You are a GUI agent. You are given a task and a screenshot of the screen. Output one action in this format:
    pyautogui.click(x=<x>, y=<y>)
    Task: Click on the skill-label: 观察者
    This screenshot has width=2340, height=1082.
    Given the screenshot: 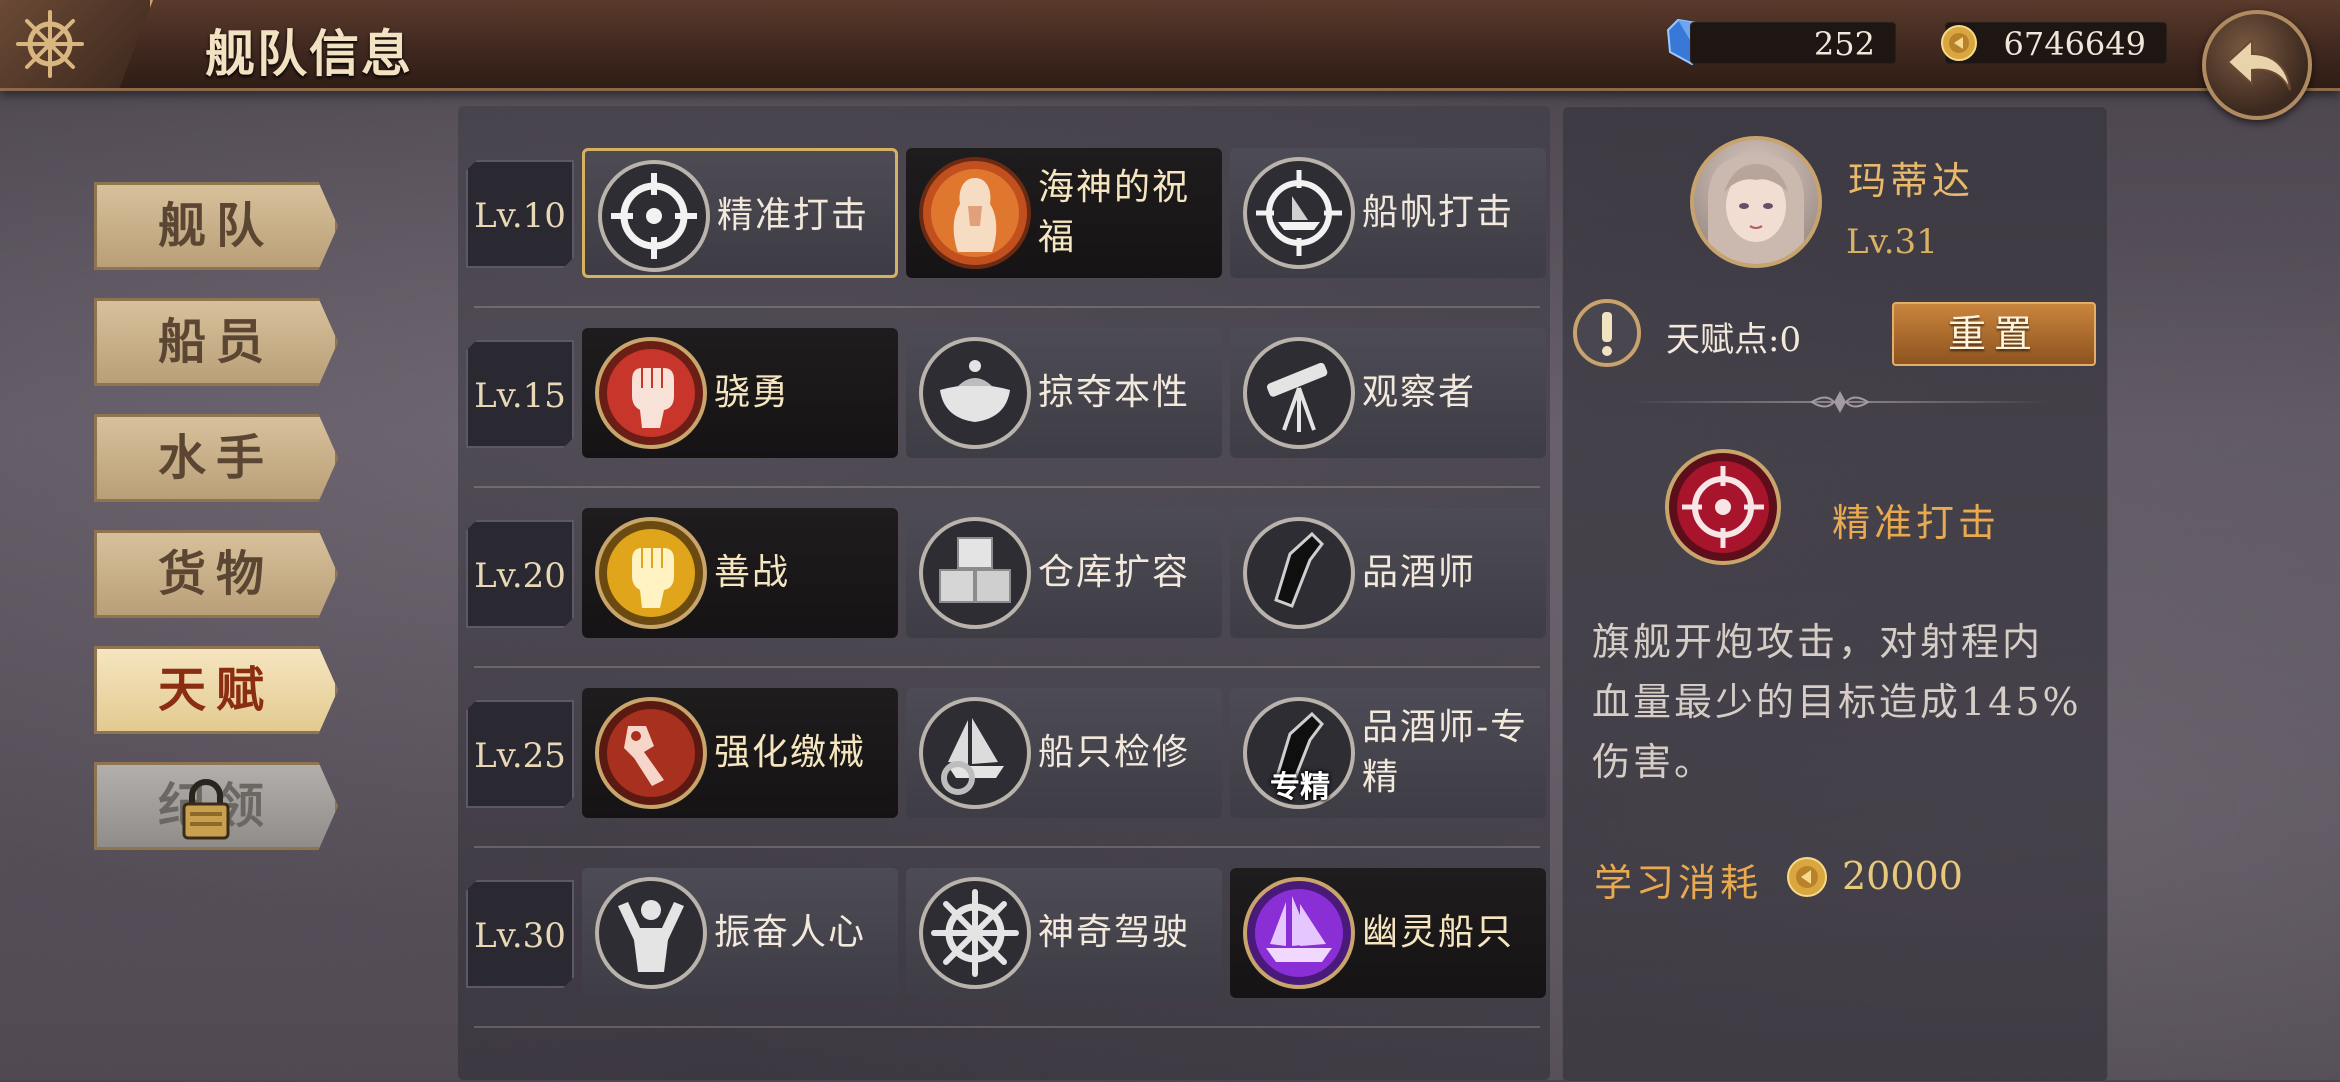 What is the action you would take?
    pyautogui.click(x=1419, y=392)
    